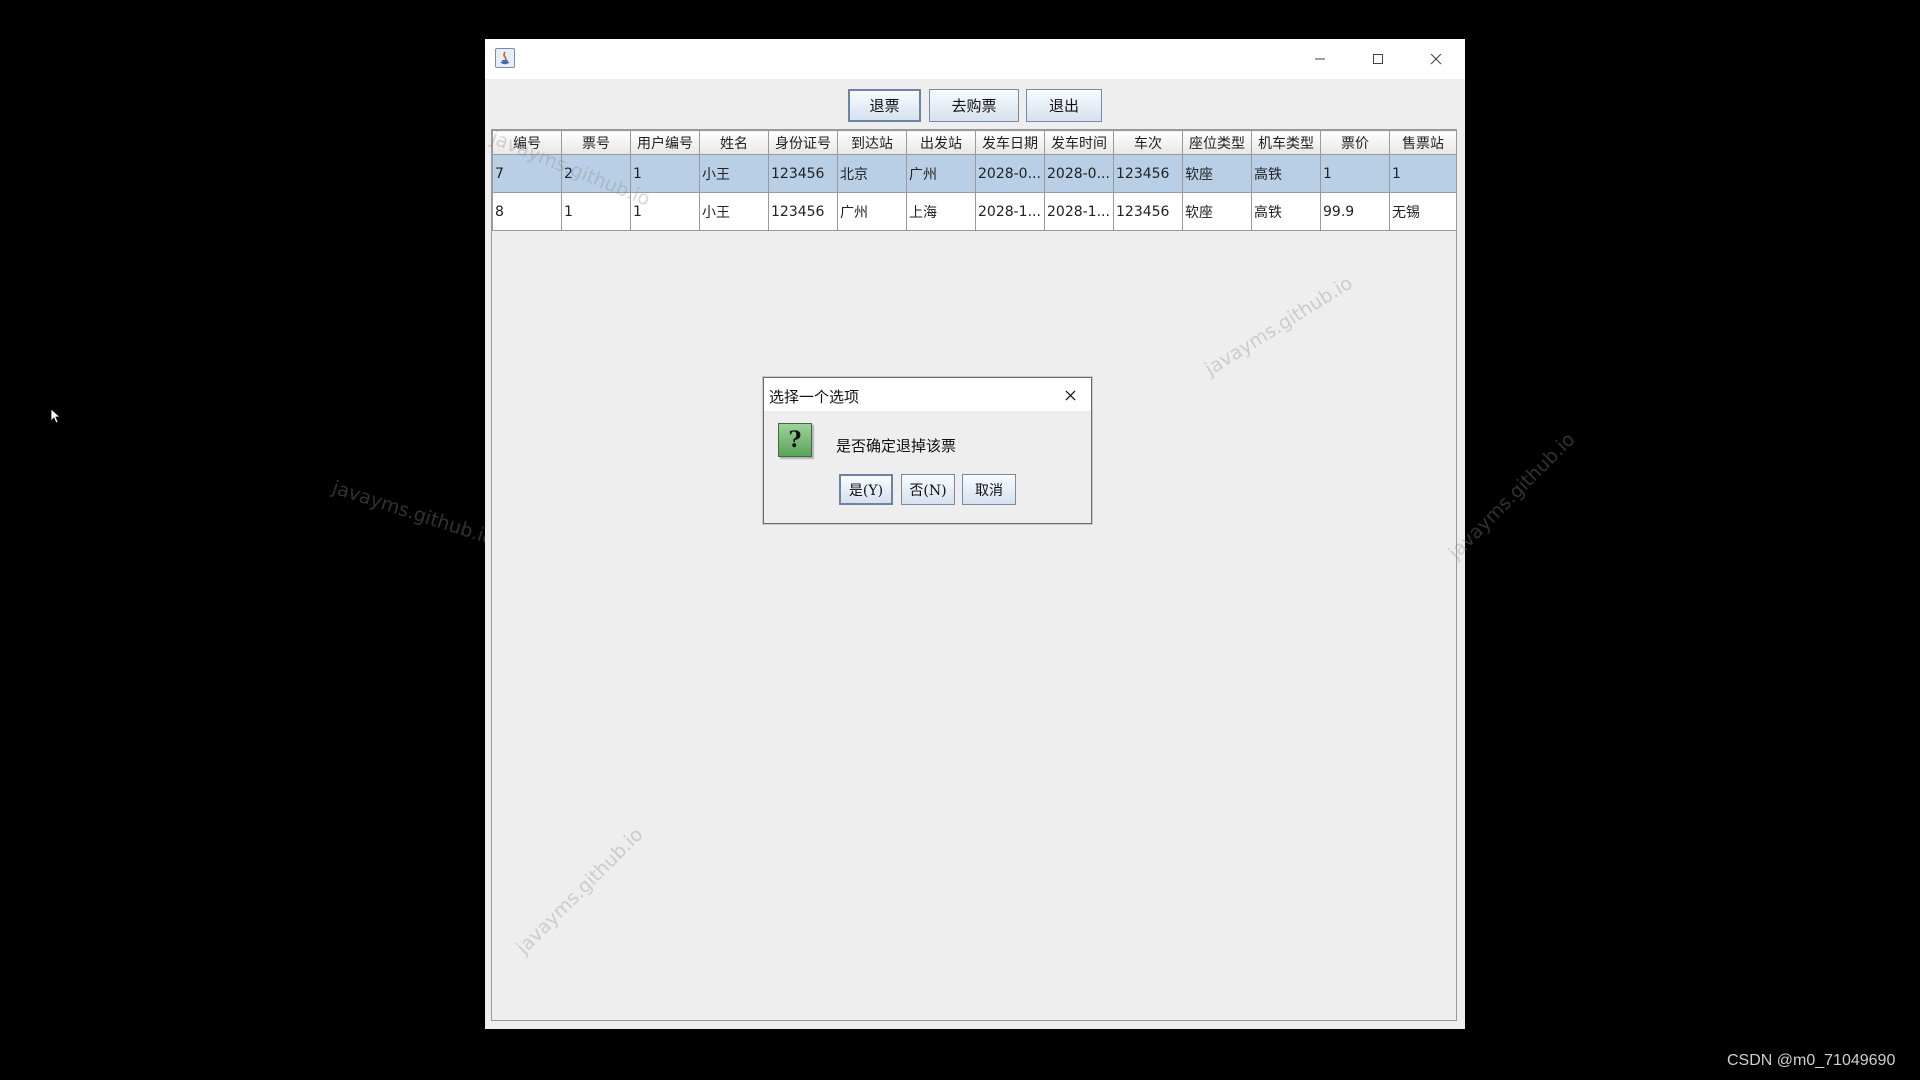 The width and height of the screenshot is (1920, 1080). What do you see at coordinates (1286, 142) in the screenshot?
I see `column-header: 机车类型` at bounding box center [1286, 142].